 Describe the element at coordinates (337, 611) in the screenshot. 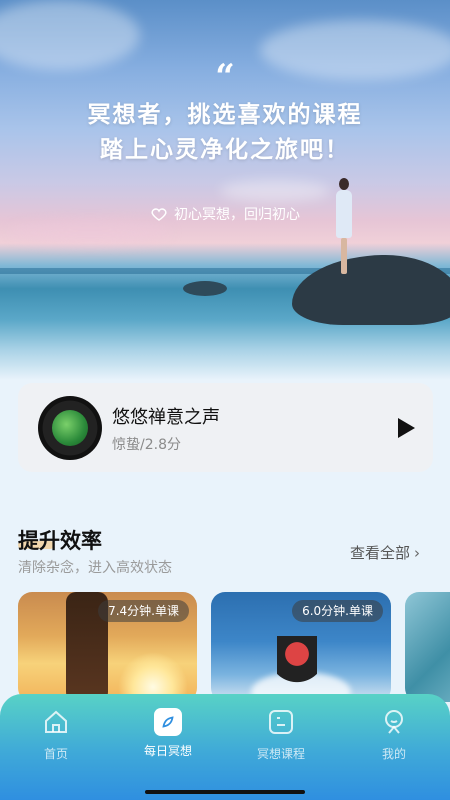

I see `duration-badge: 6.0分钟.单课` at that location.